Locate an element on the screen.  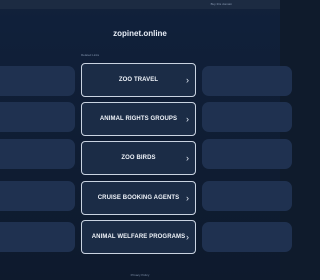
link-label: ZOO BIRDS is located at coordinates (138, 158).